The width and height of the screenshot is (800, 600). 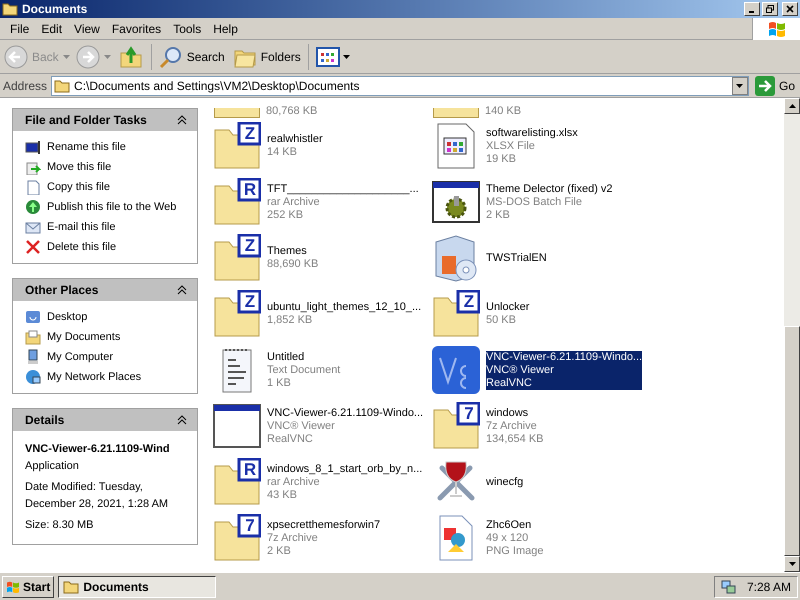 What do you see at coordinates (80, 357) in the screenshot?
I see `task-link: My Computer` at bounding box center [80, 357].